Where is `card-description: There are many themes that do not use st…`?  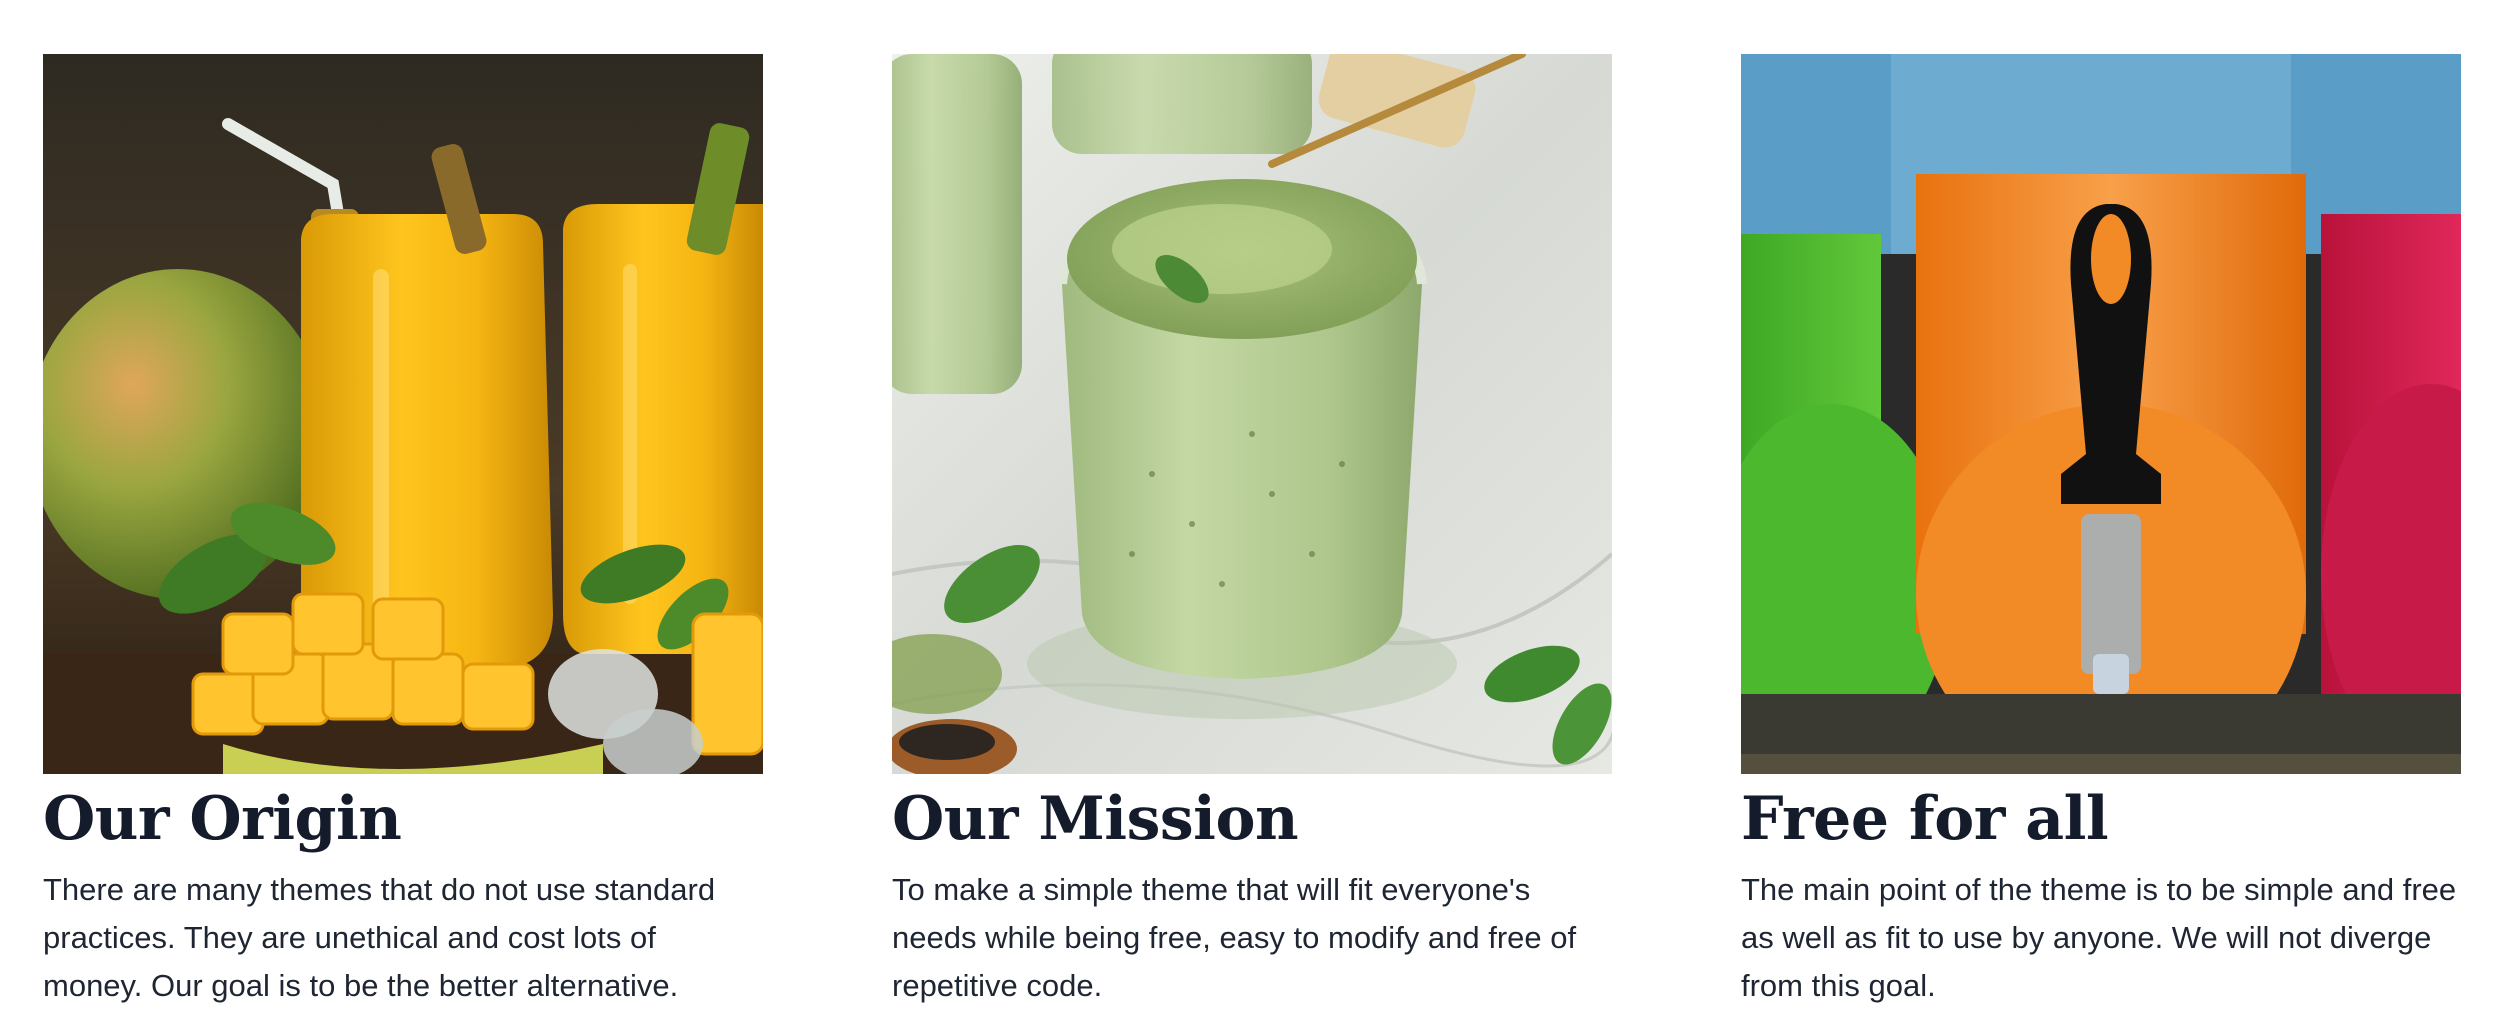
card-description: There are many themes that do not use st… is located at coordinates (379, 937).